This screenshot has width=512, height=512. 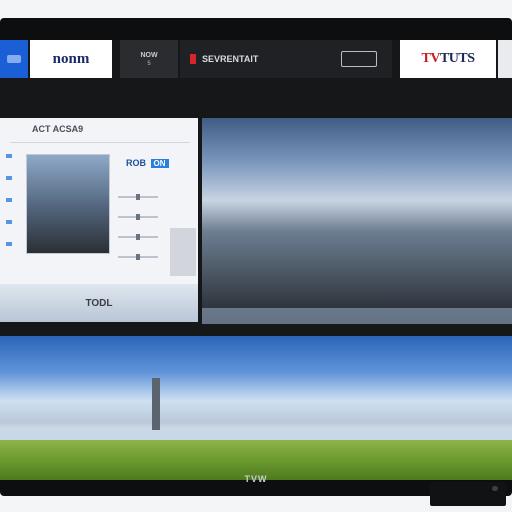 I want to click on preview-thumbnail, so click(x=68, y=204).